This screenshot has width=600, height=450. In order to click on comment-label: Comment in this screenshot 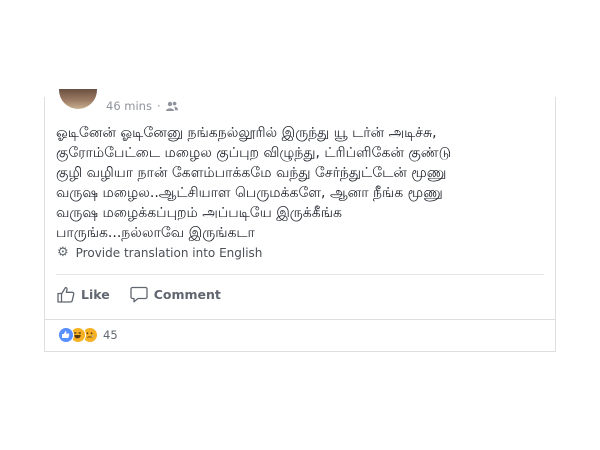, I will do `click(187, 294)`.